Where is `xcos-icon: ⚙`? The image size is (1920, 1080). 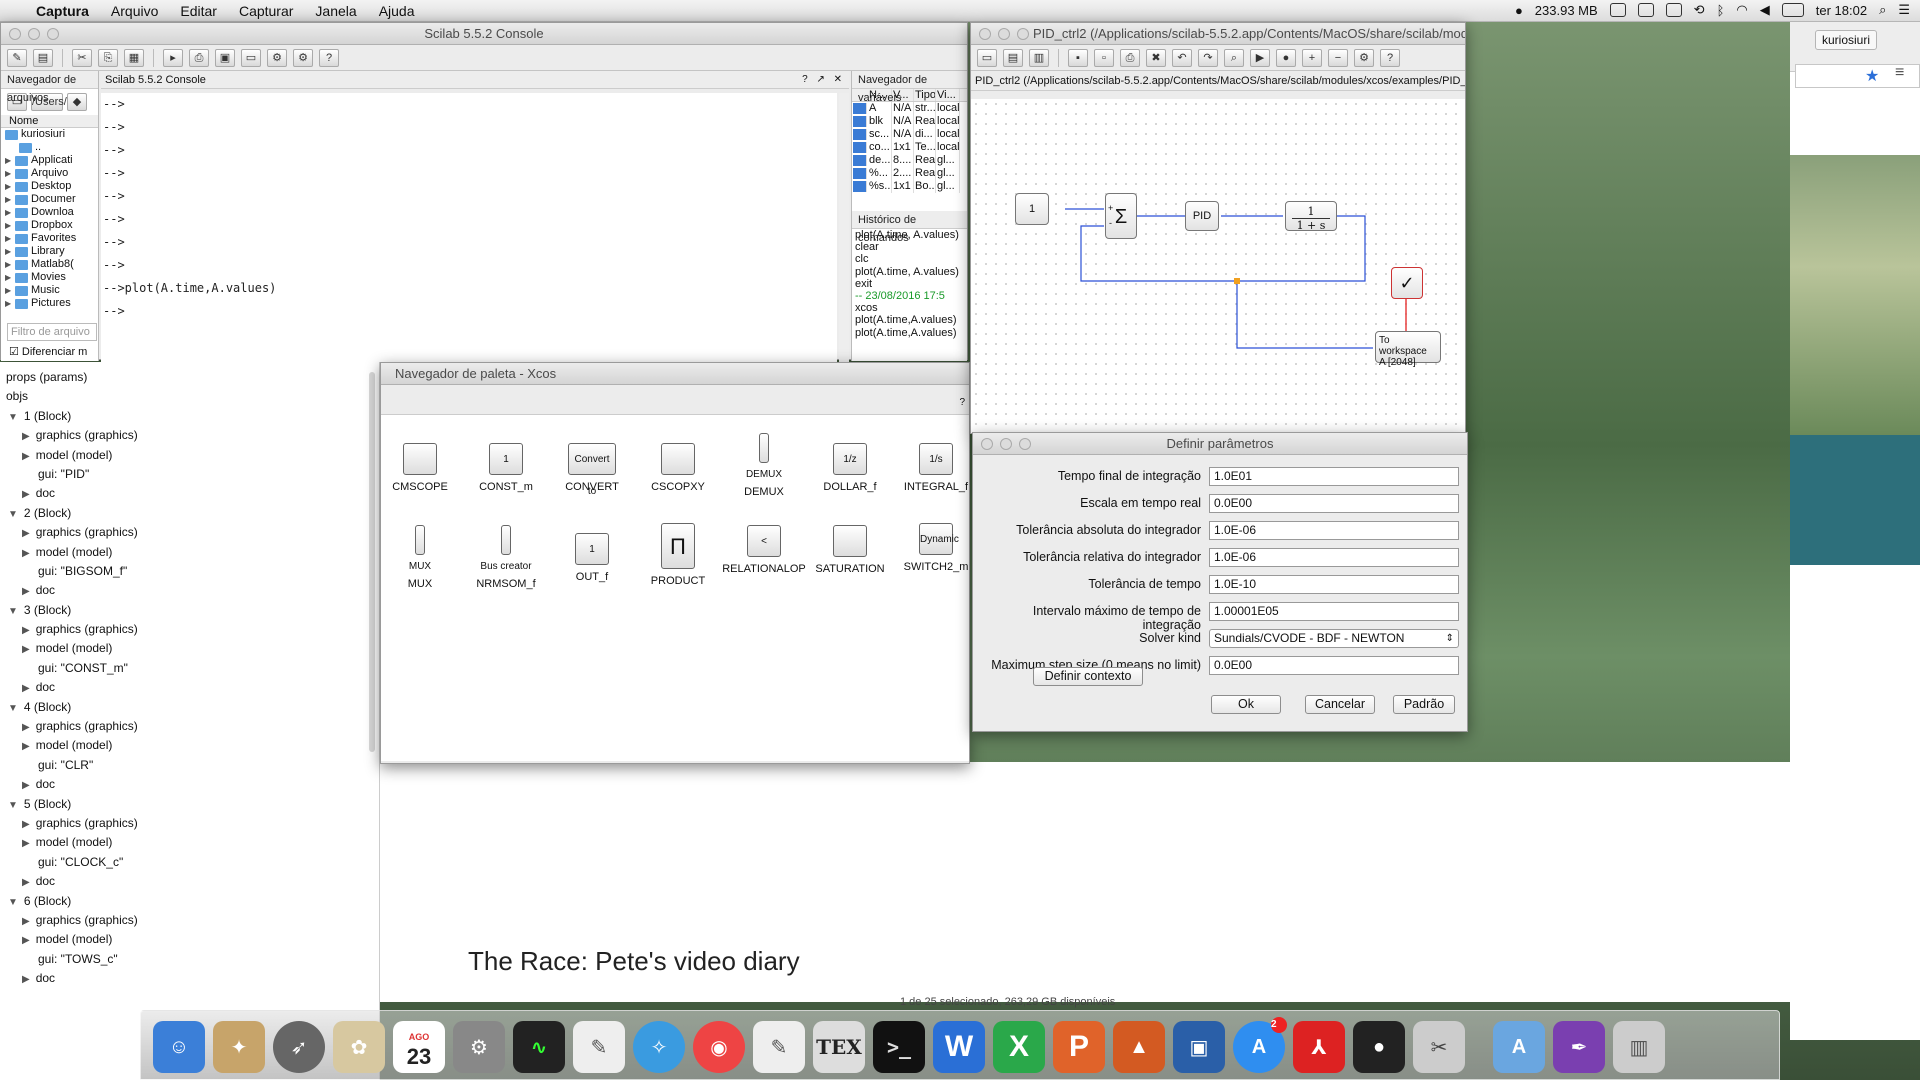 xcos-icon: ⚙ is located at coordinates (277, 57).